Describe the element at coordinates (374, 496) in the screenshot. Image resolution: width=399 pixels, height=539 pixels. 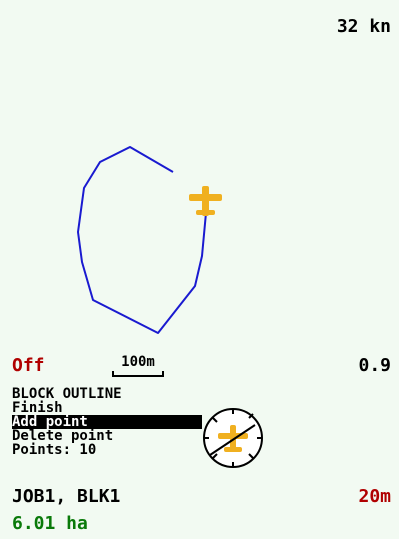
I see `swath-width: 20m` at that location.